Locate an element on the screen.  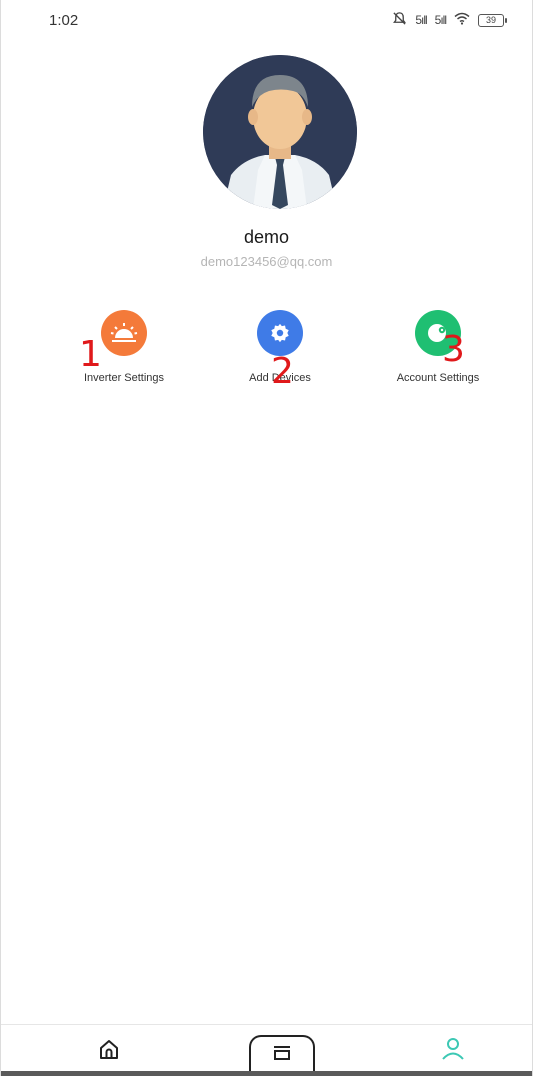
annotation-number: 1 is located at coordinates (90, 354).